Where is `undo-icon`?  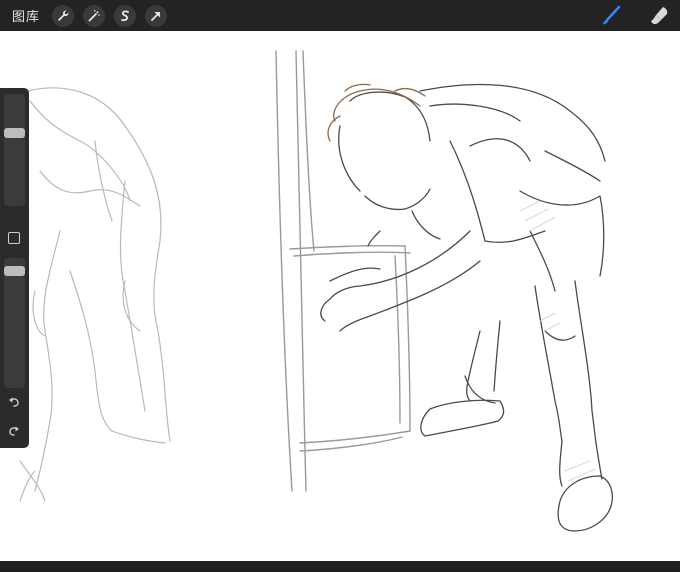
undo-icon is located at coordinates (14, 402).